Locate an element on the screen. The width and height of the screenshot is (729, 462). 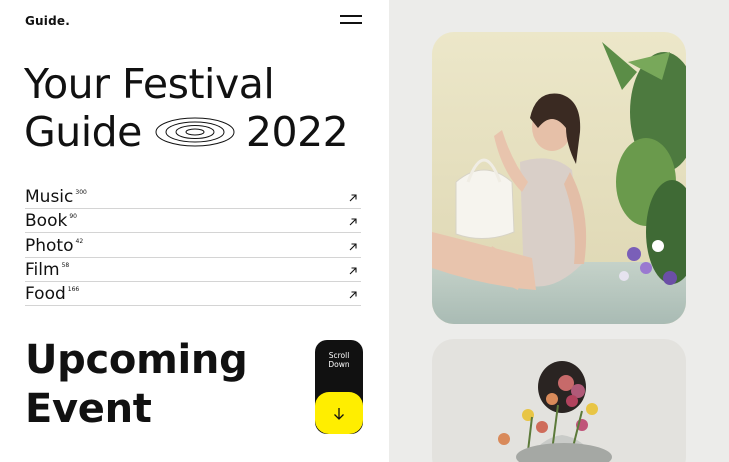
category-item-photo: Photo 42 is located at coordinates (193, 245).